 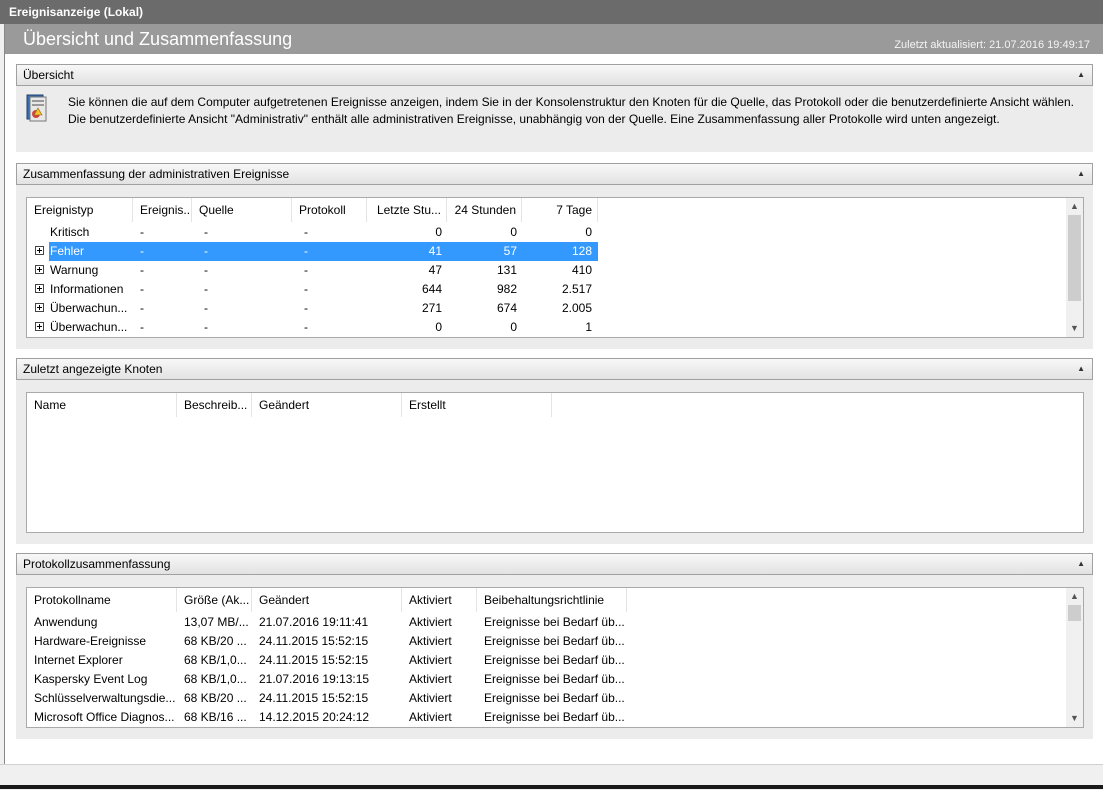 What do you see at coordinates (102, 405) in the screenshot?
I see `column-header-name: Name` at bounding box center [102, 405].